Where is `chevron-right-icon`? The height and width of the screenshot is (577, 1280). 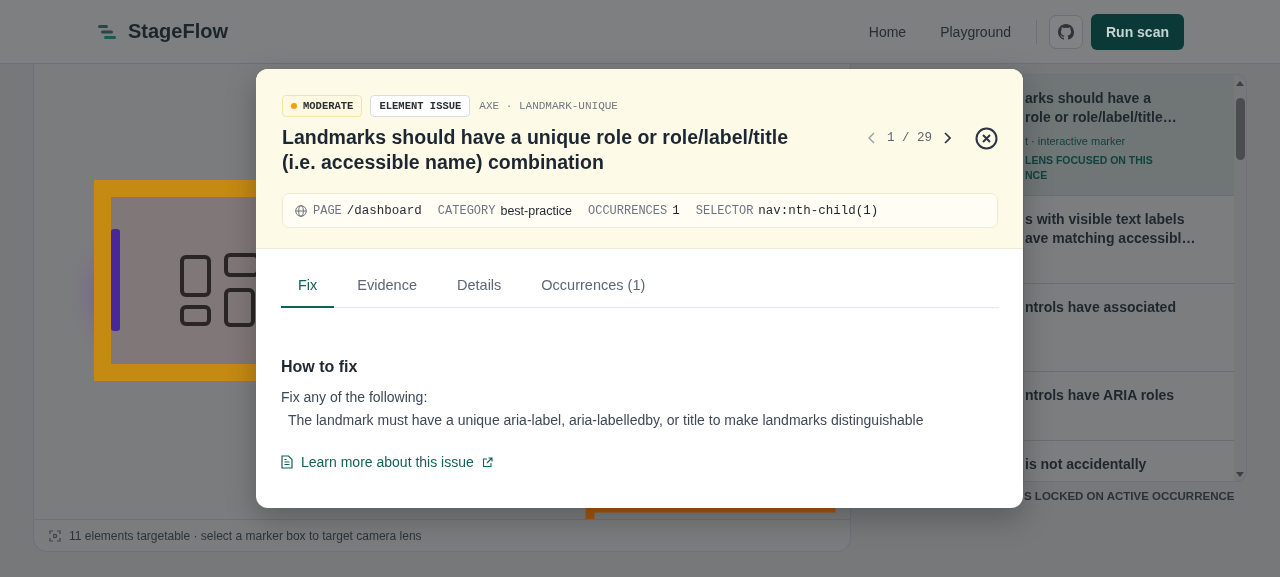 chevron-right-icon is located at coordinates (947, 138).